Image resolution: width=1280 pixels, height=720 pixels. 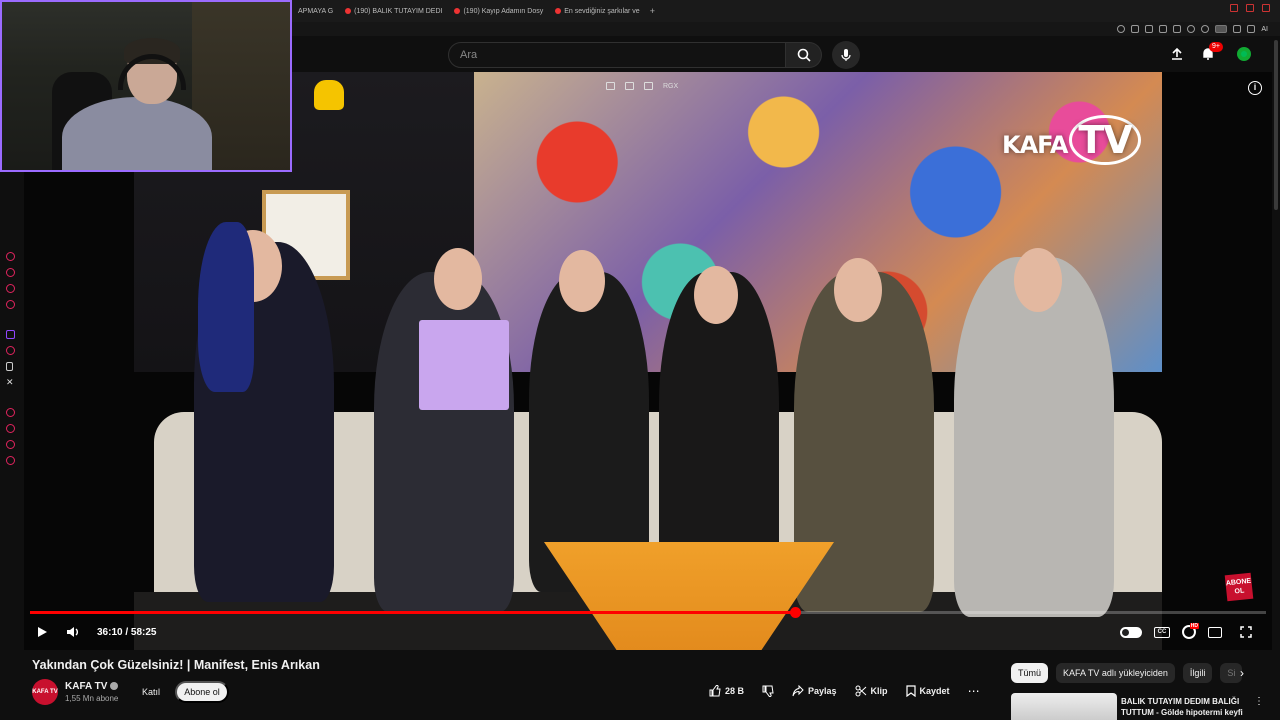 What do you see at coordinates (1149, 29) in the screenshot?
I see `screenshot-icon` at bounding box center [1149, 29].